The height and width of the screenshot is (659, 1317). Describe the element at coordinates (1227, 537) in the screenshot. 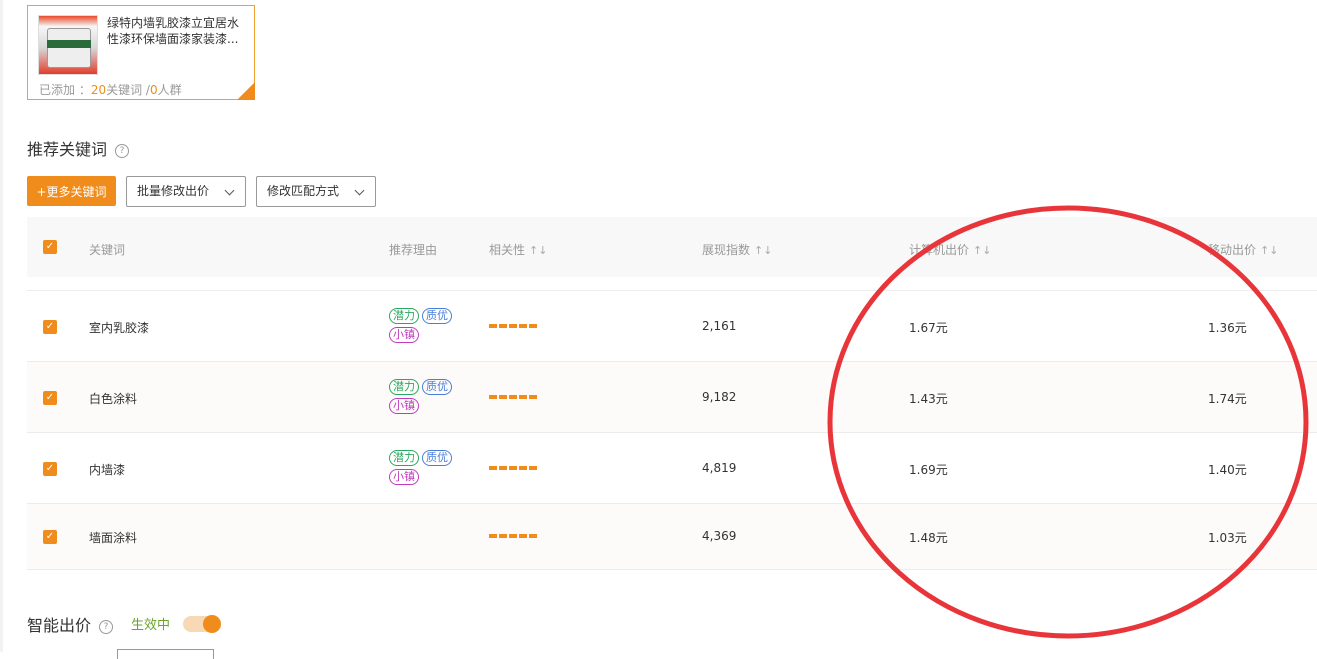

I see `mobile-bid-cell: 1.03元` at that location.